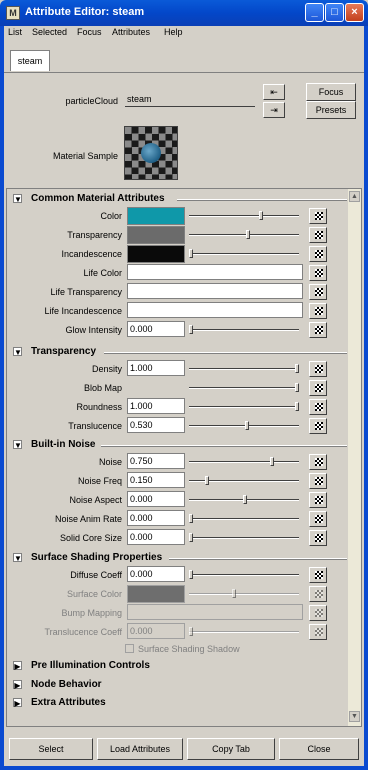 This screenshot has height=770, width=368. I want to click on menu-list: List, so click(15, 32).